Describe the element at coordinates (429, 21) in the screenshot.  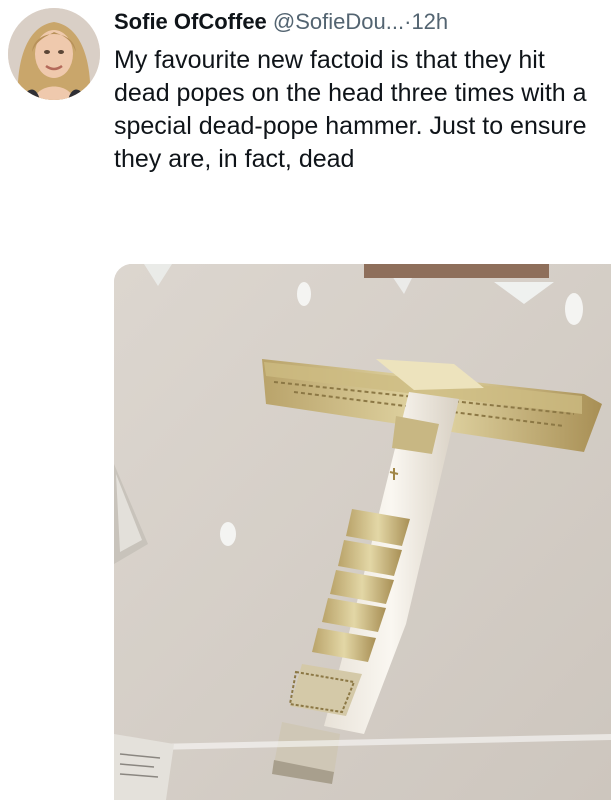
I see `timestamp: 12h` at that location.